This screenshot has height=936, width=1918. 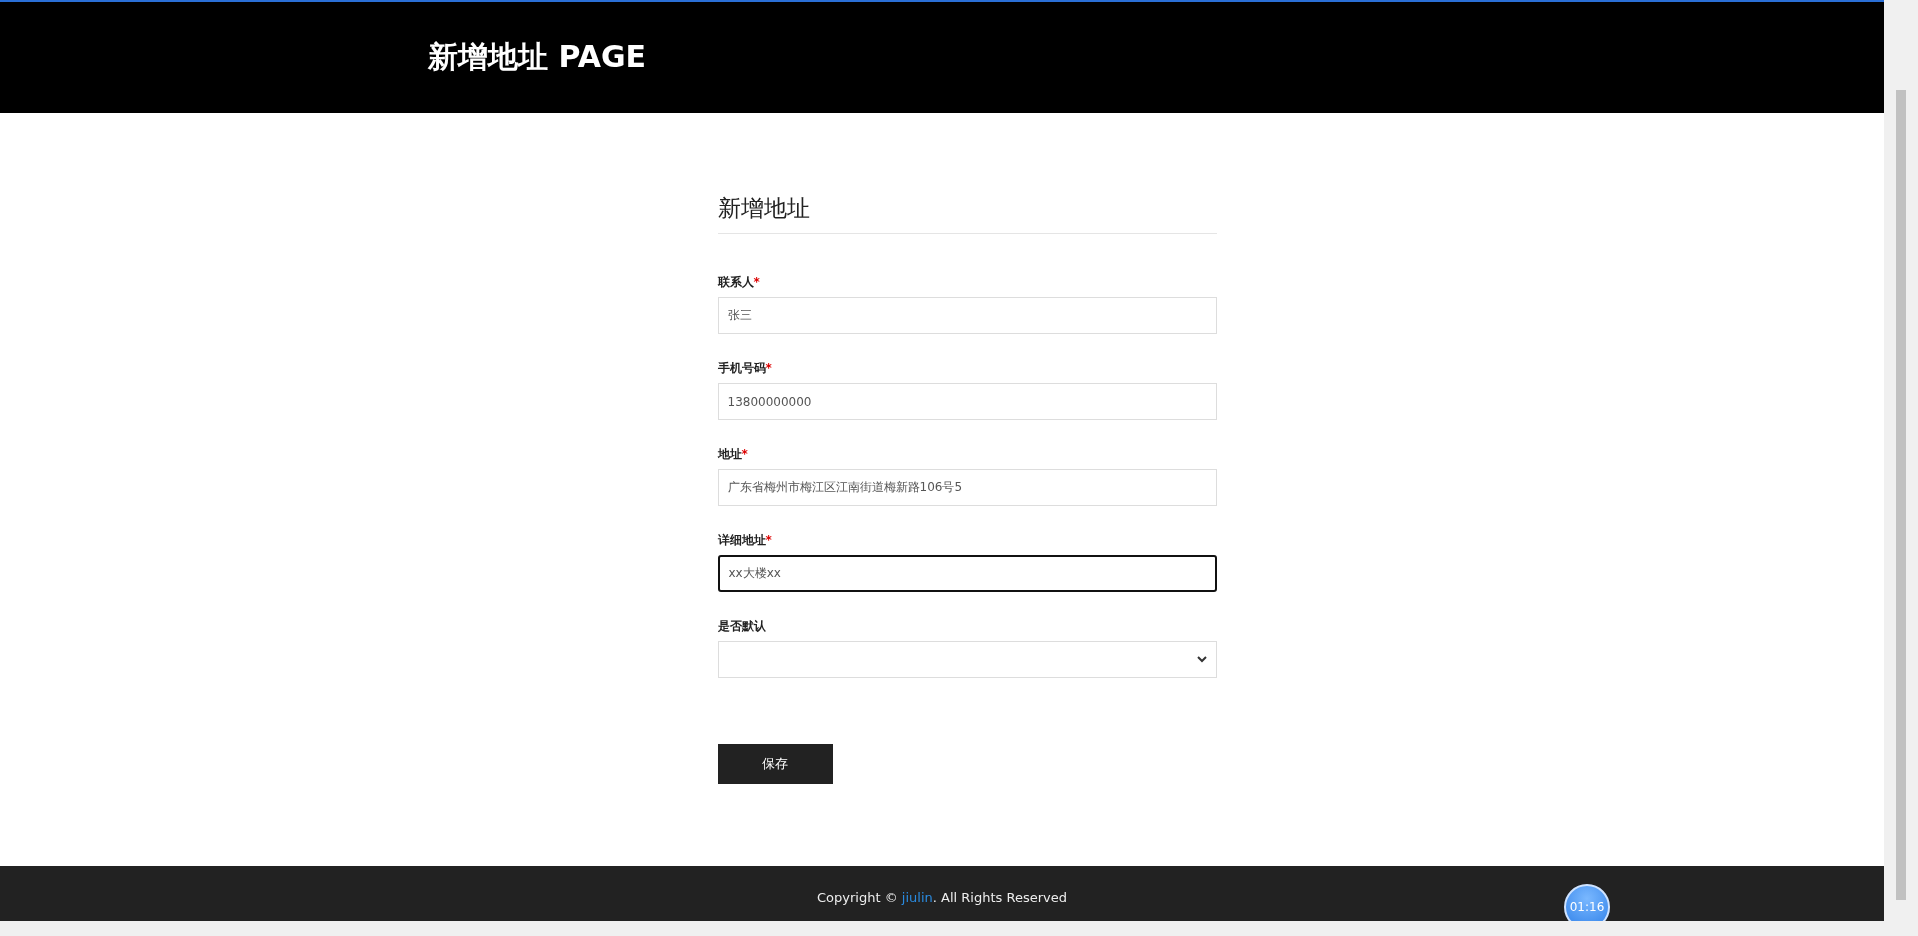 I want to click on field-label: 联系人*, so click(x=739, y=282).